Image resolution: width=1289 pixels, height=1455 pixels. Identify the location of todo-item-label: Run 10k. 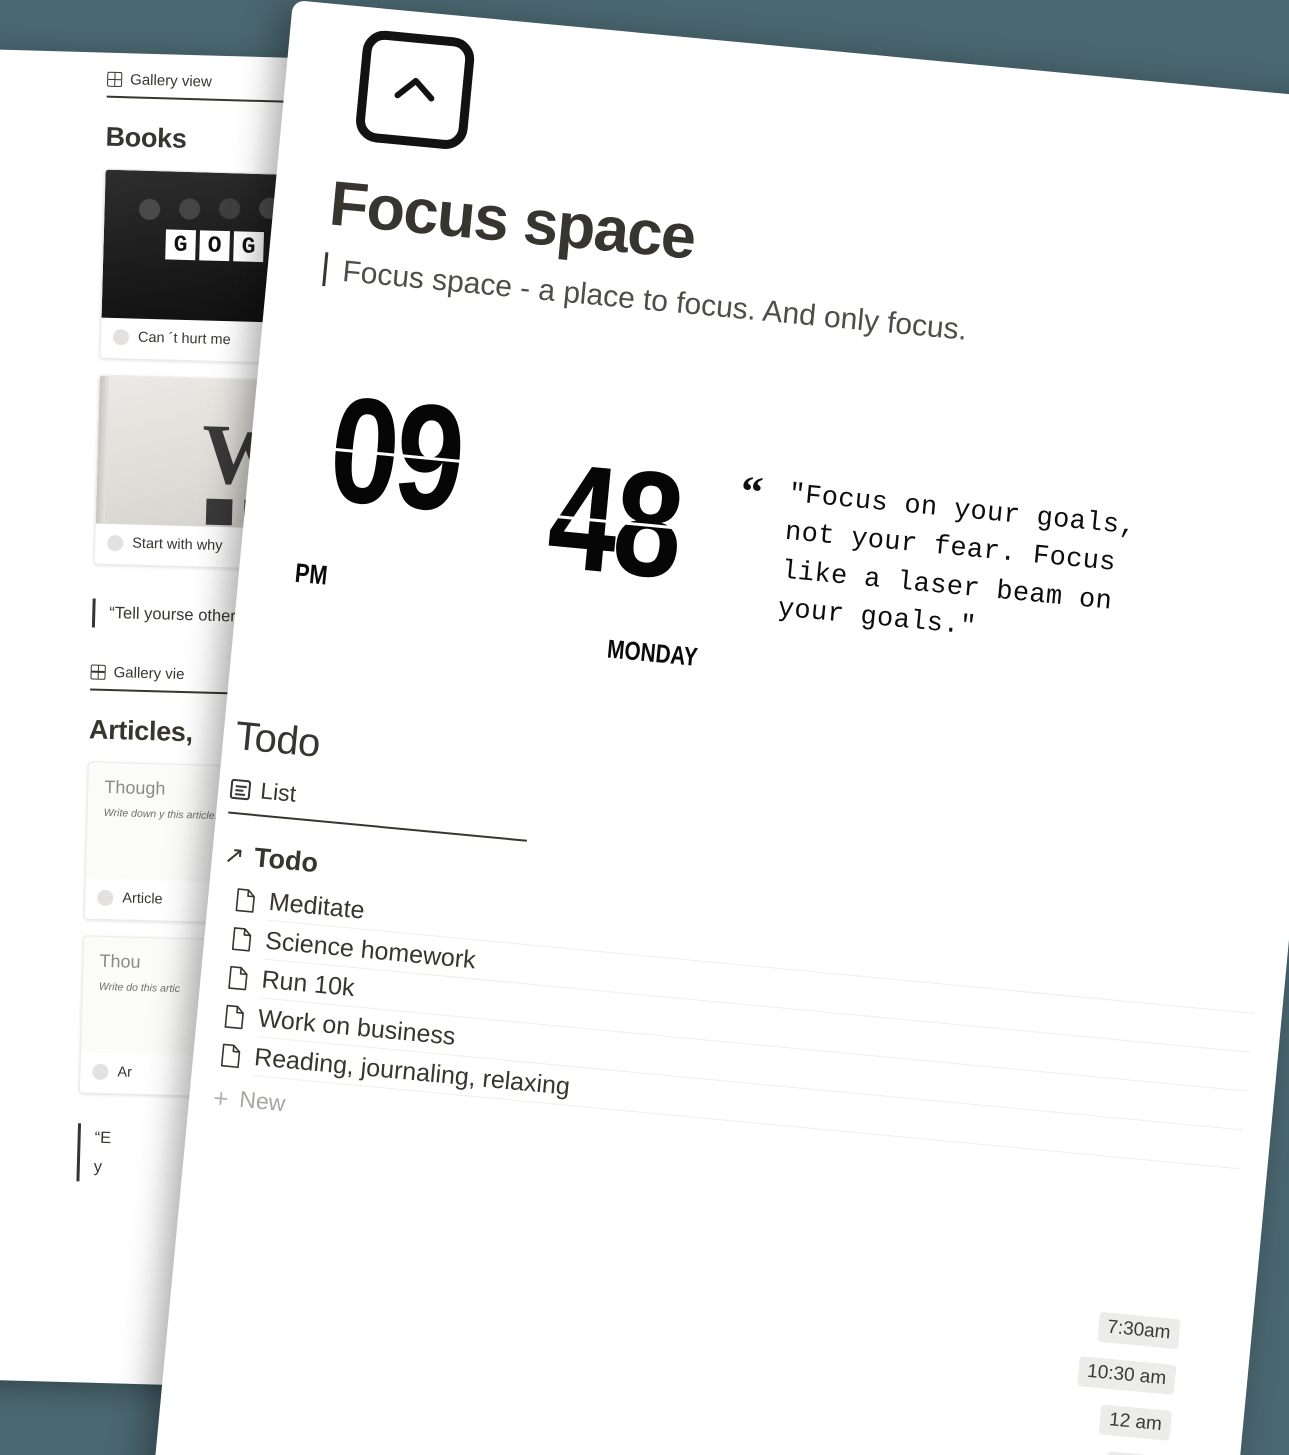
(308, 984).